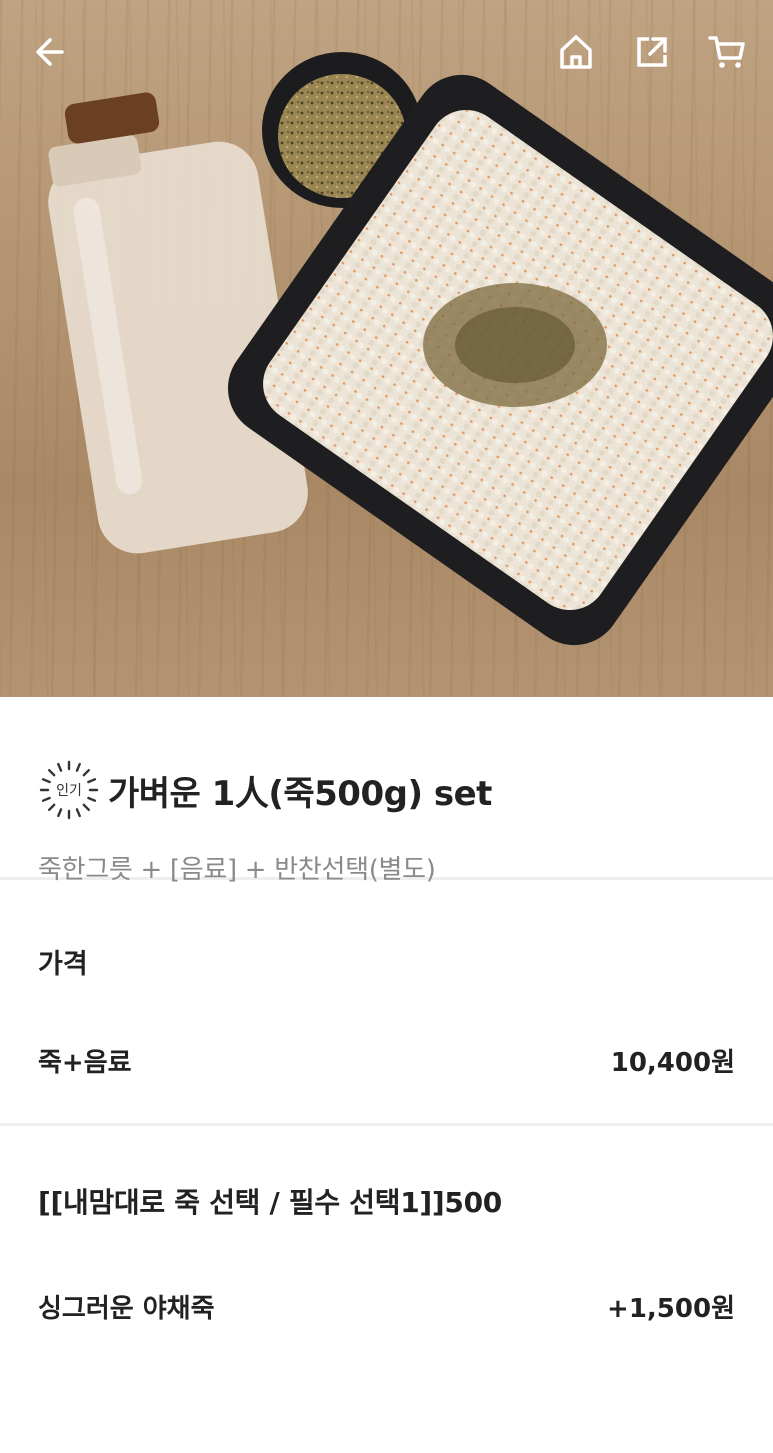 The image size is (773, 1453). I want to click on home-button, so click(576, 52).